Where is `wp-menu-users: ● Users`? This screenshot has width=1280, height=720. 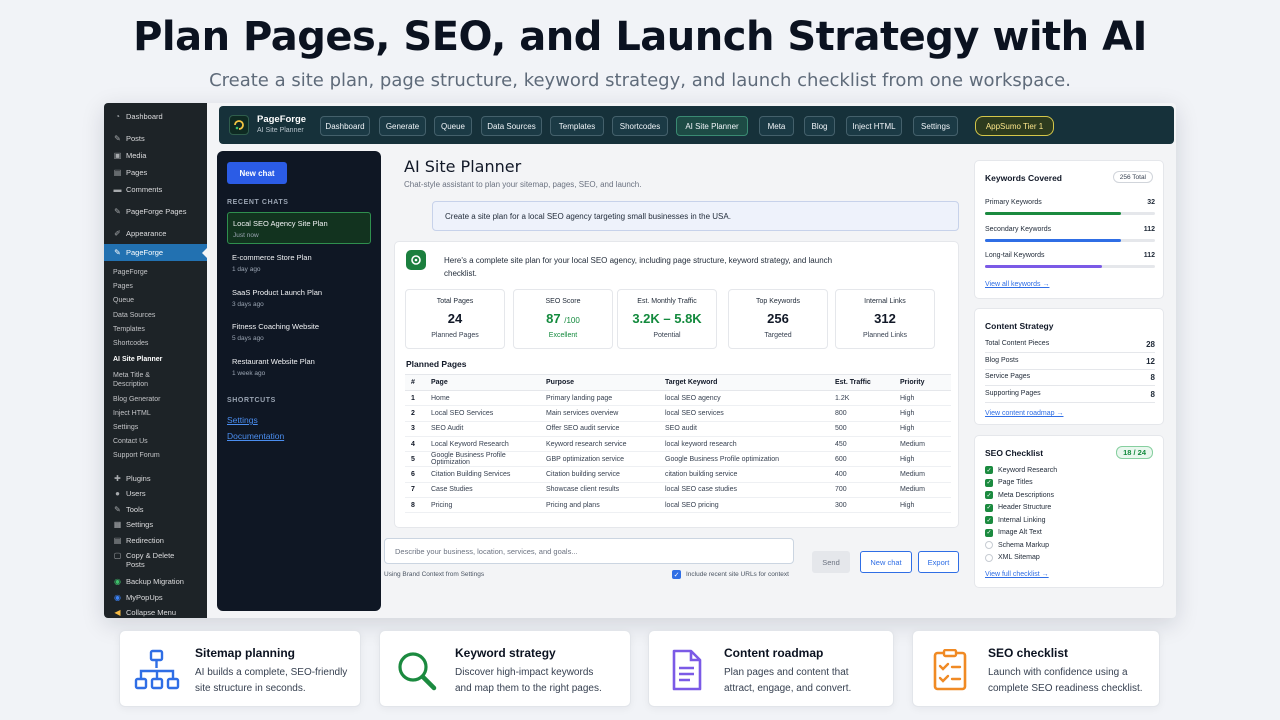
wp-menu-users: ● Users is located at coordinates (155, 493).